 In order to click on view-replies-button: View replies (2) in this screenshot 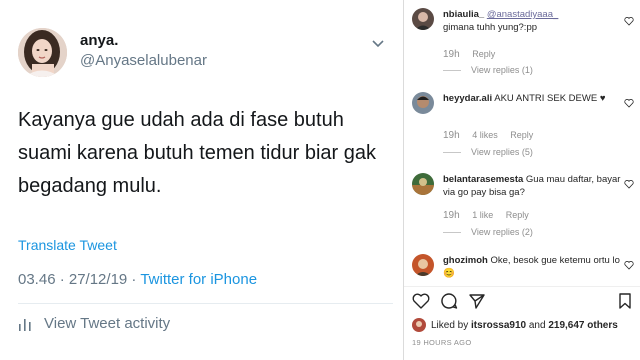, I will do `click(488, 232)`.